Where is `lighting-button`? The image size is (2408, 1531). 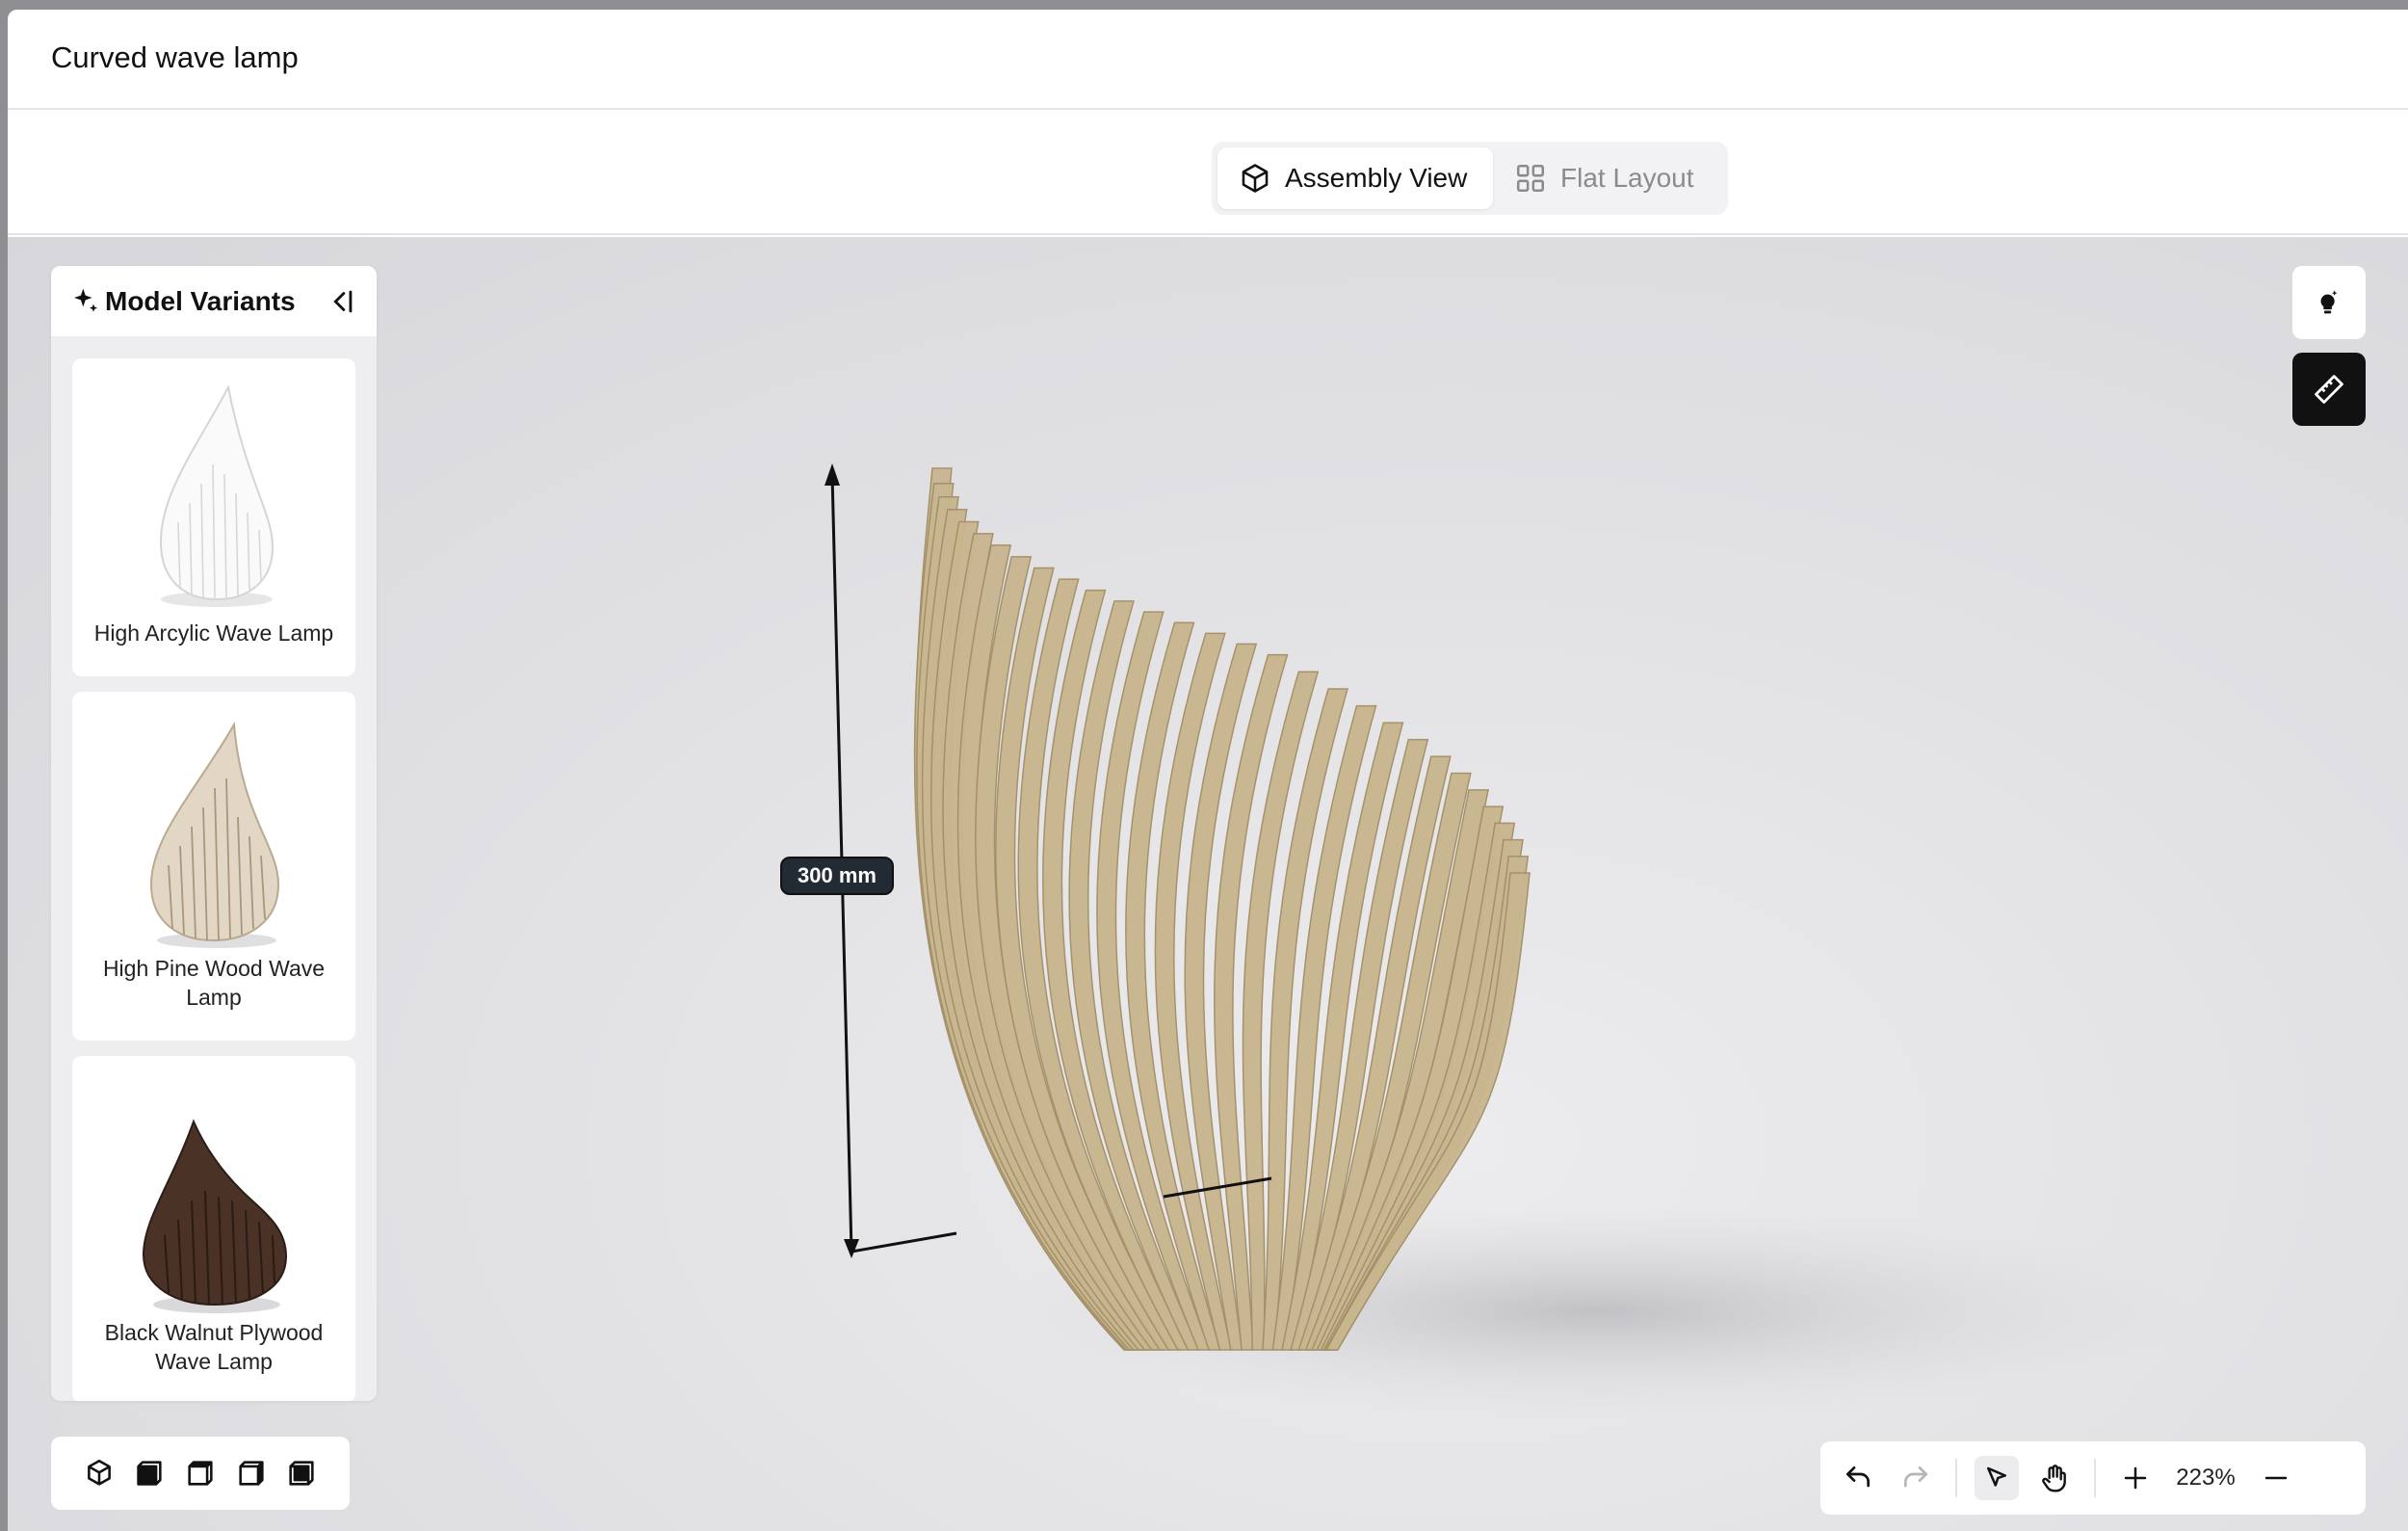
lighting-button is located at coordinates (2329, 303).